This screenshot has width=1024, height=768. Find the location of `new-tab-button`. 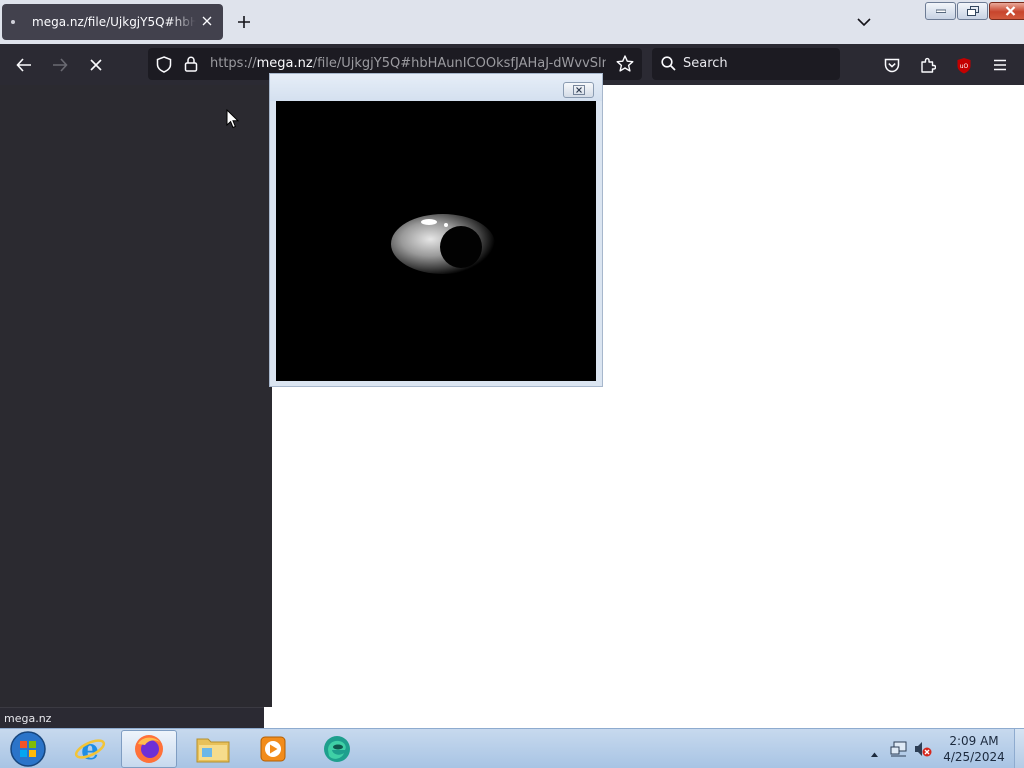

new-tab-button is located at coordinates (244, 22).